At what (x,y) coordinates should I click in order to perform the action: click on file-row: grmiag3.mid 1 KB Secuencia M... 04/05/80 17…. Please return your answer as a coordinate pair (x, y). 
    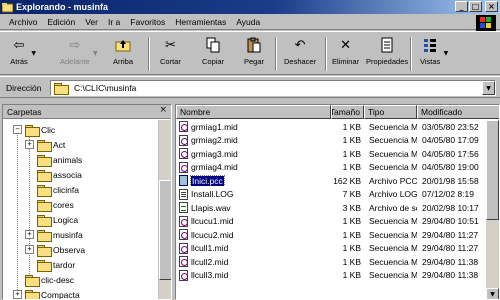
    Looking at the image, I should click on (332, 154).